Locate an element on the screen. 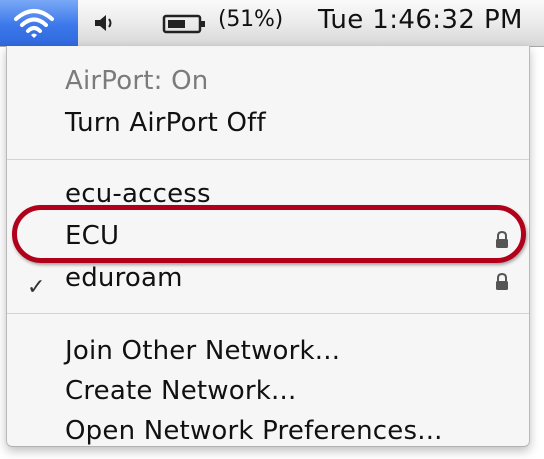 This screenshot has width=544, height=459. battery-percentage: (51%) is located at coordinates (251, 19).